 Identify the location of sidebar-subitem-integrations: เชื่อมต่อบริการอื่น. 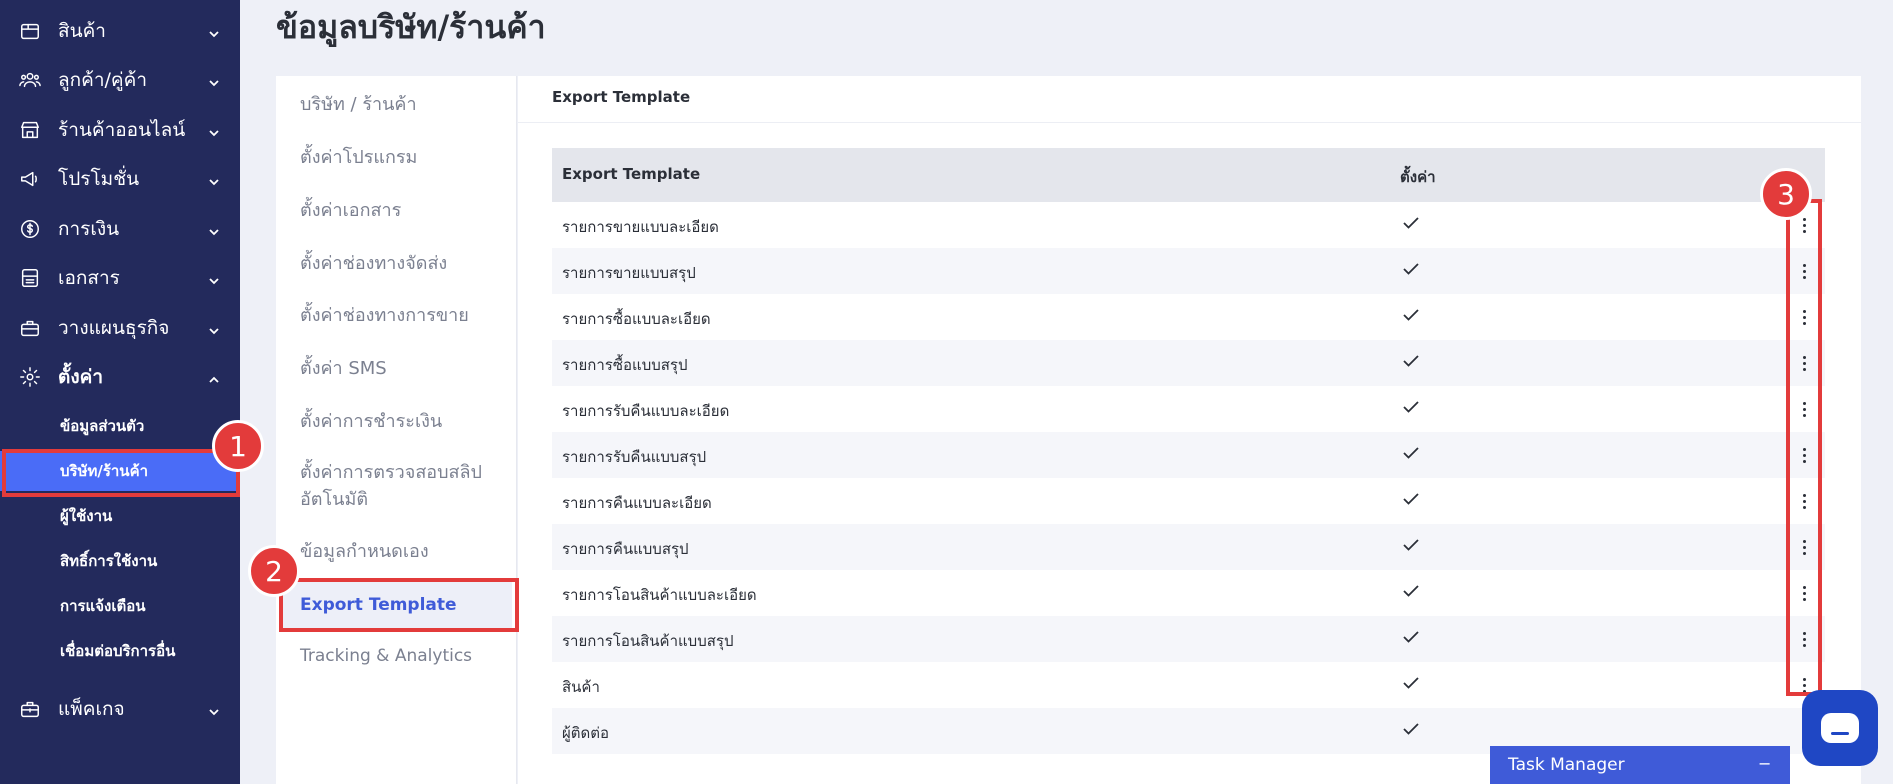
(120, 651).